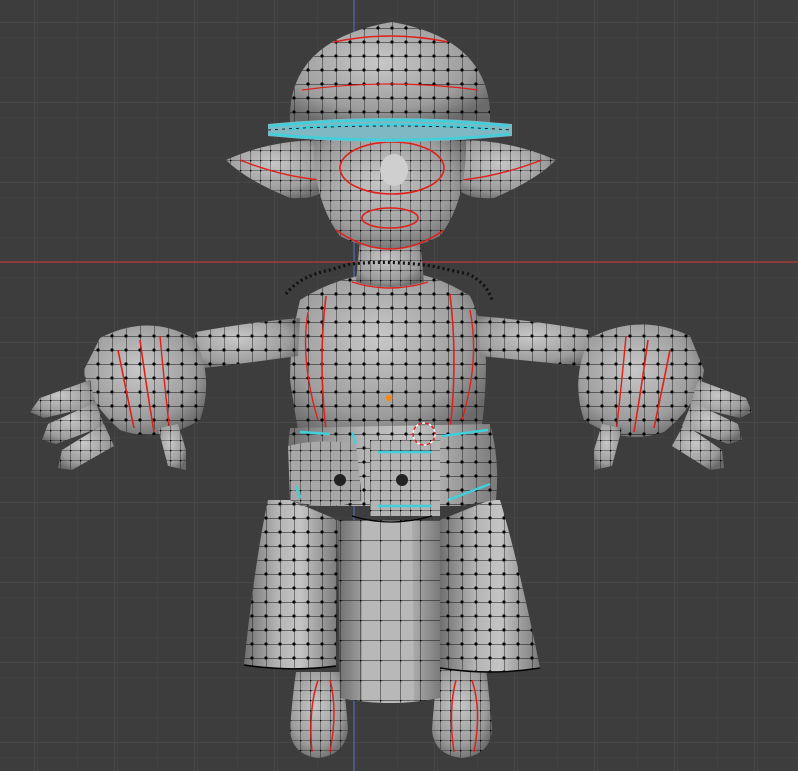 The height and width of the screenshot is (771, 798). Describe the element at coordinates (390, 130) in the screenshot. I see `hat-brim` at that location.